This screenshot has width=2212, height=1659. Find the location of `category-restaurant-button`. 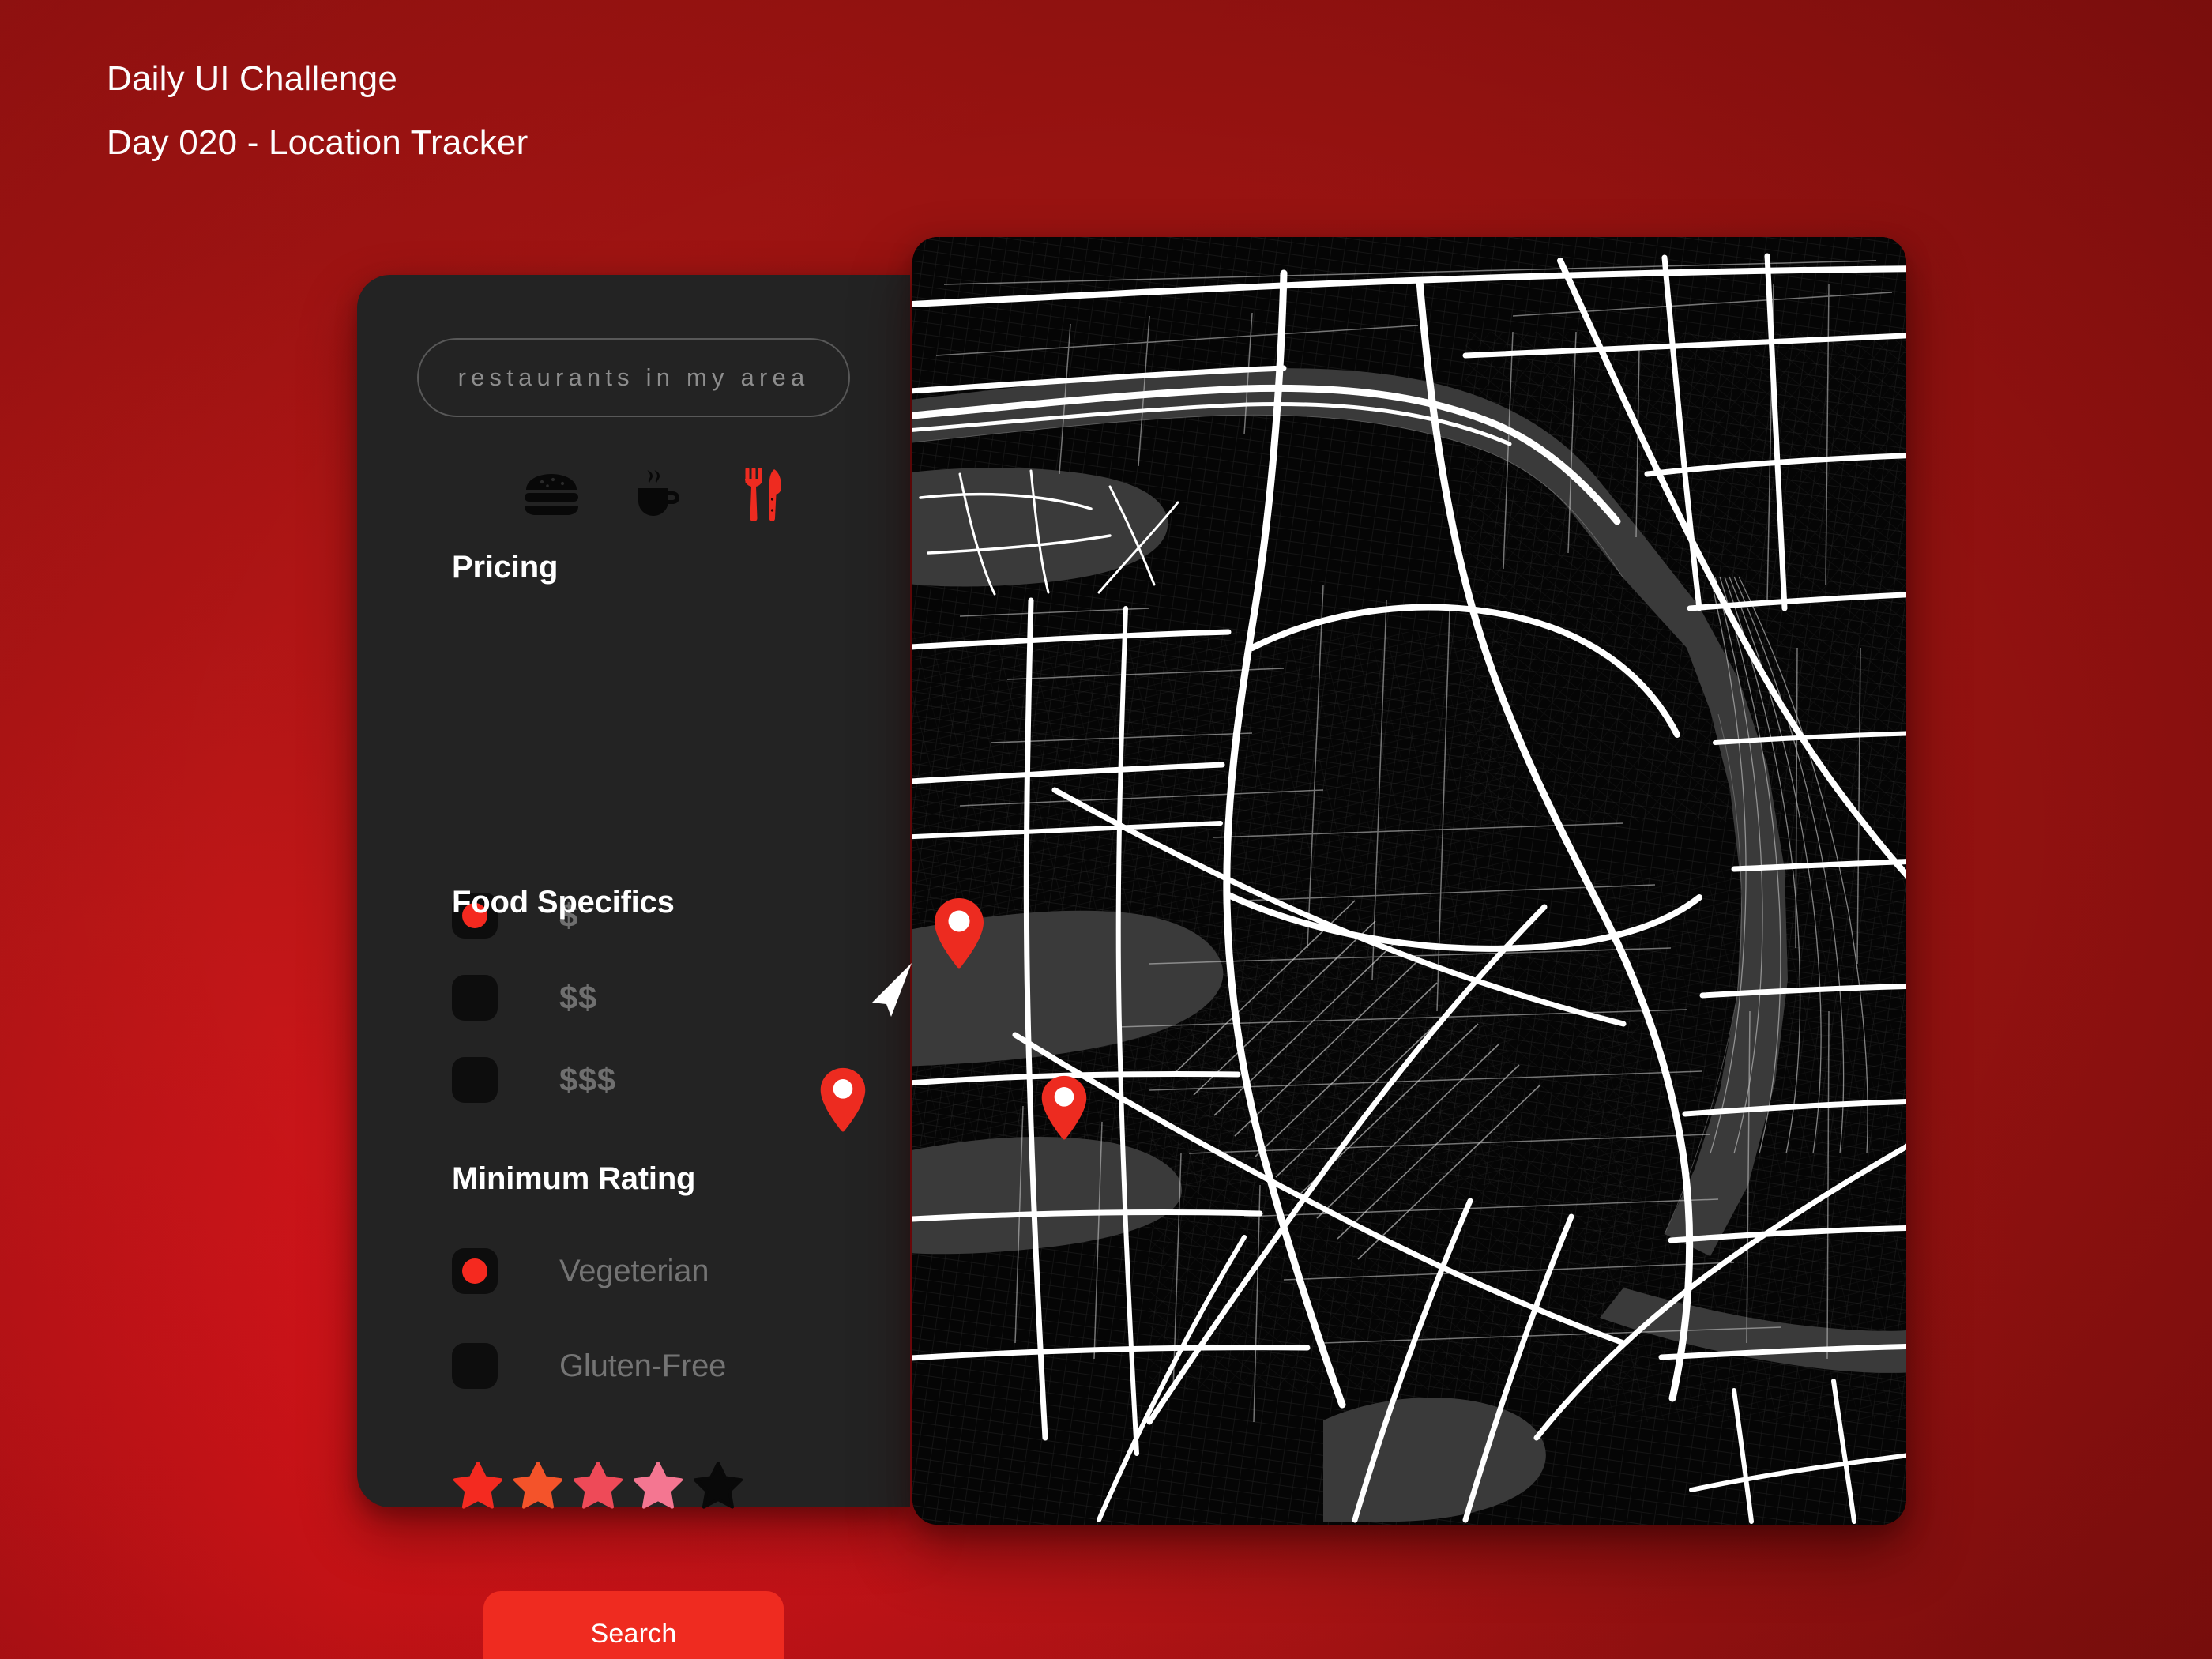

category-restaurant-button is located at coordinates (763, 495).